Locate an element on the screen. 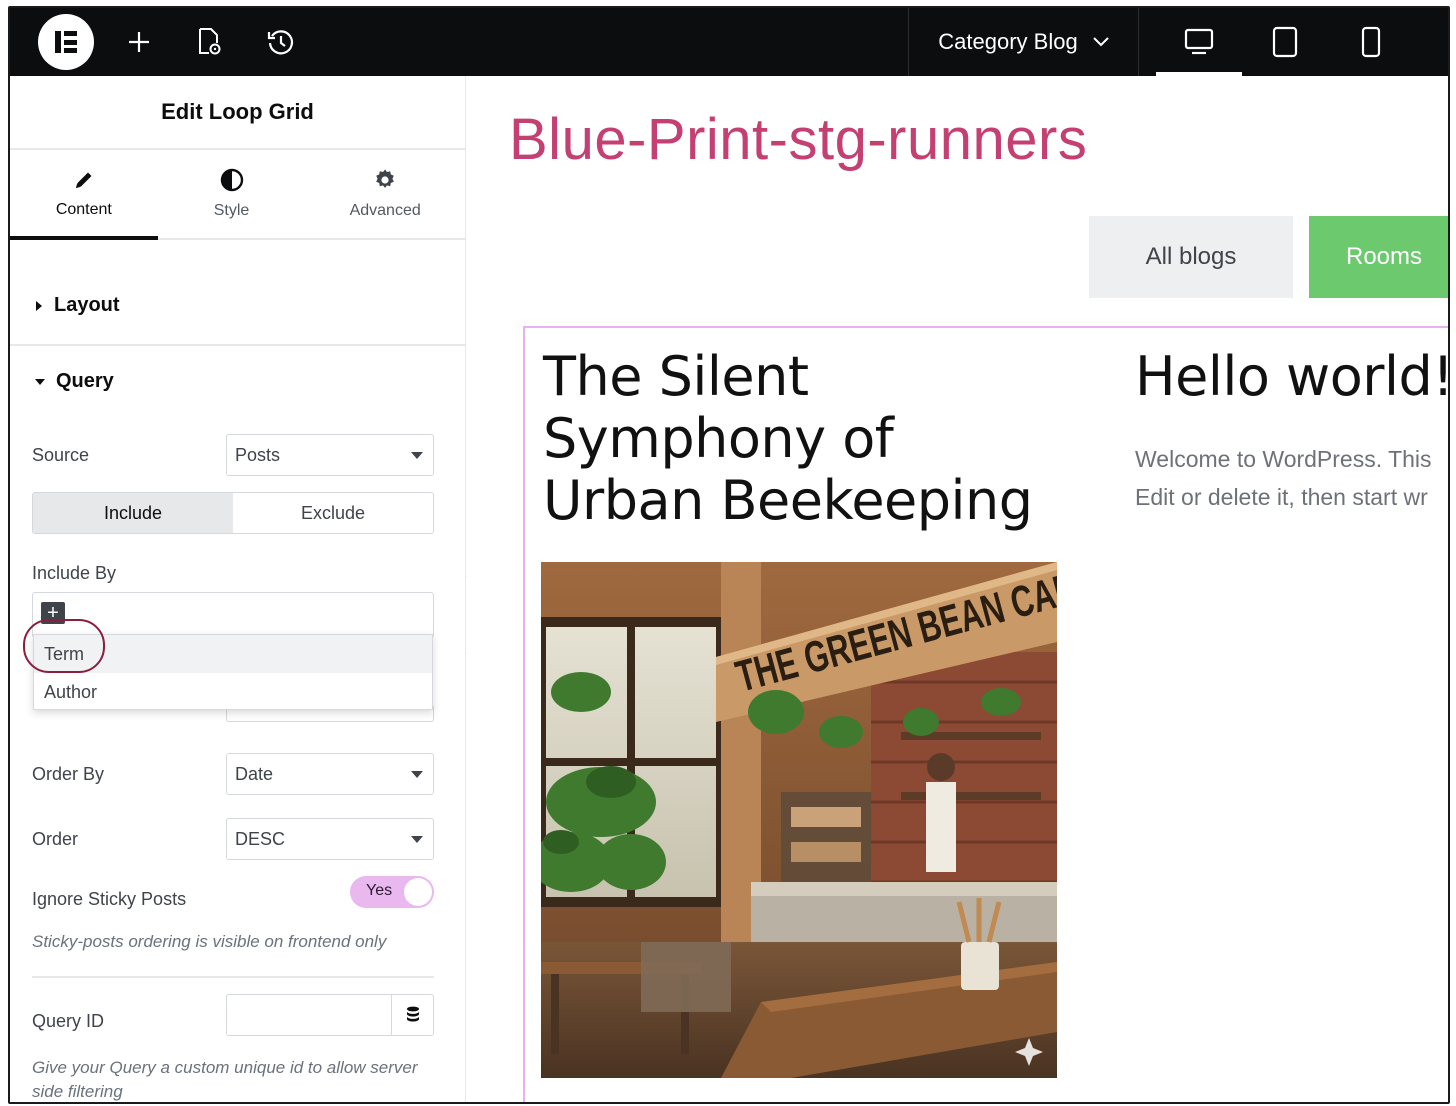 Image resolution: width=1456 pixels, height=1106 pixels. tablet-view-button is located at coordinates (1285, 42).